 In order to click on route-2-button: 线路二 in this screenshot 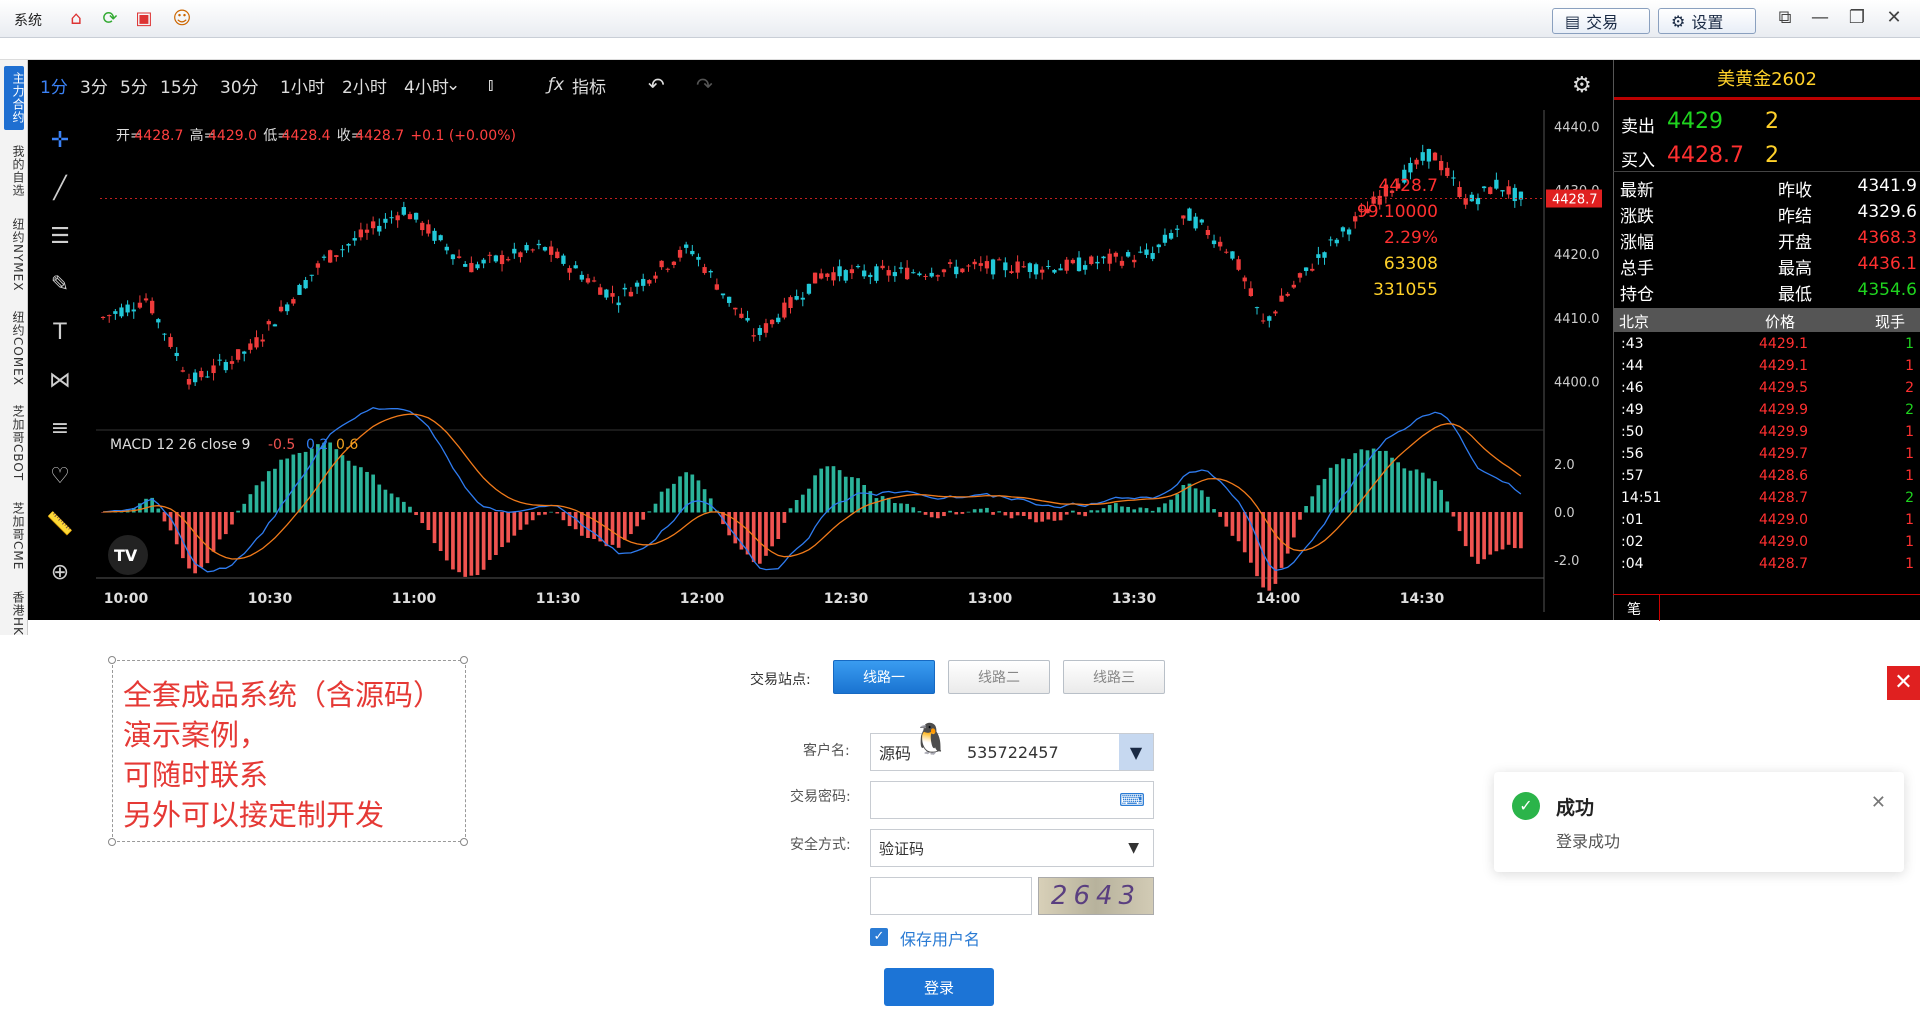, I will do `click(999, 677)`.